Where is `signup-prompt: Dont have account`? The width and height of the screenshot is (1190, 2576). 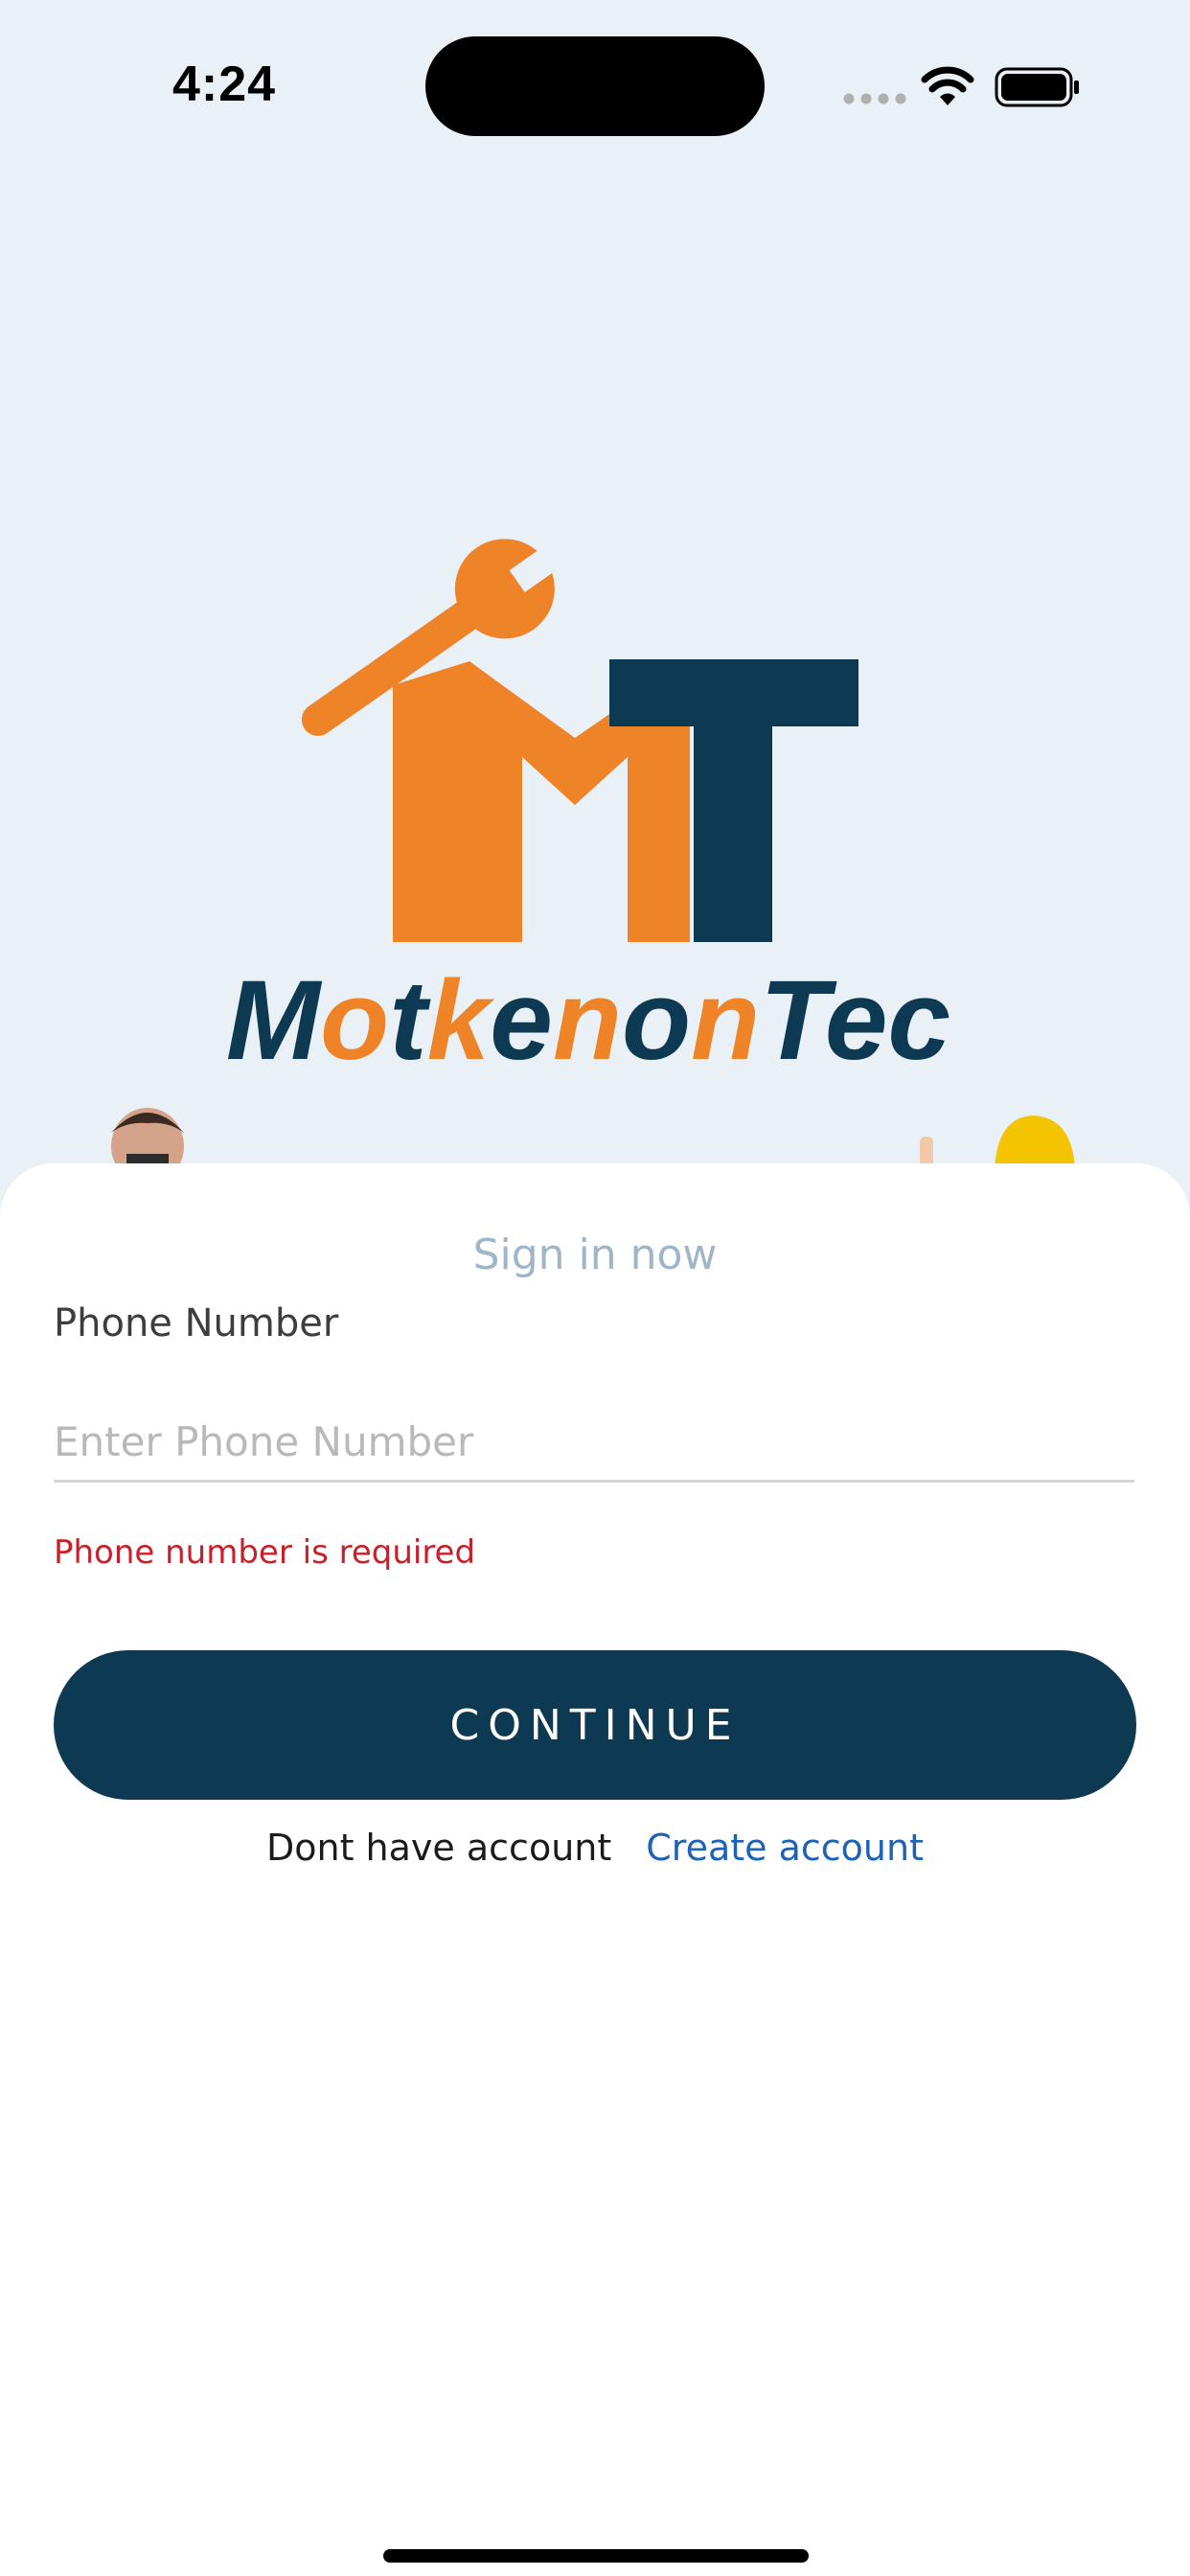
signup-prompt: Dont have account is located at coordinates (439, 1848).